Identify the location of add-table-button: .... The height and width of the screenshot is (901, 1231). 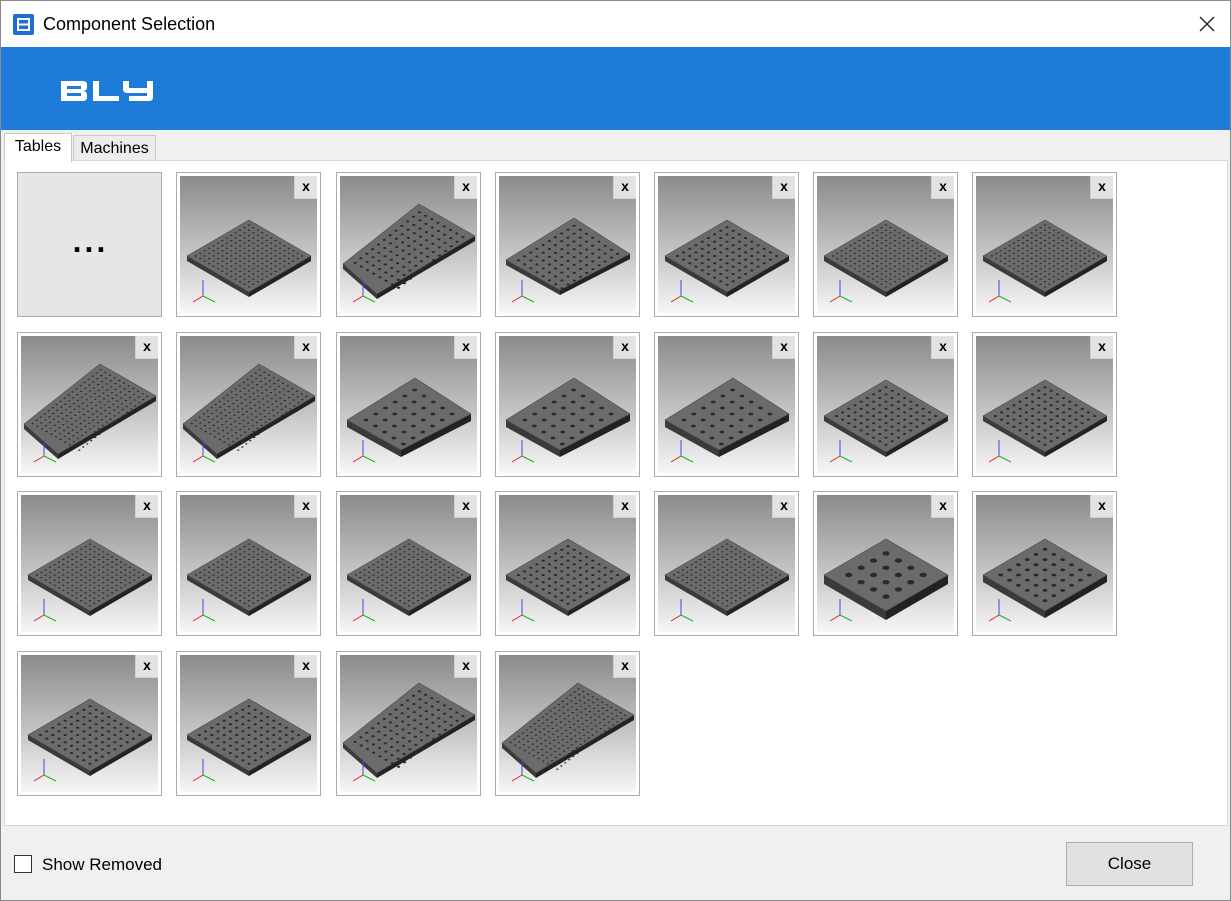
(89, 244).